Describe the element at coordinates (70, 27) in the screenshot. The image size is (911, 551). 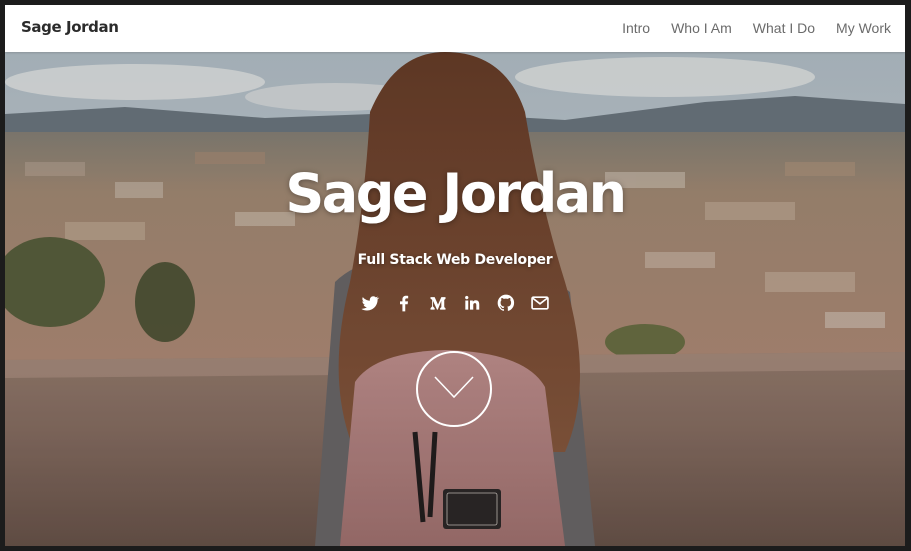
I see `brand-logo: Sage Jordan` at that location.